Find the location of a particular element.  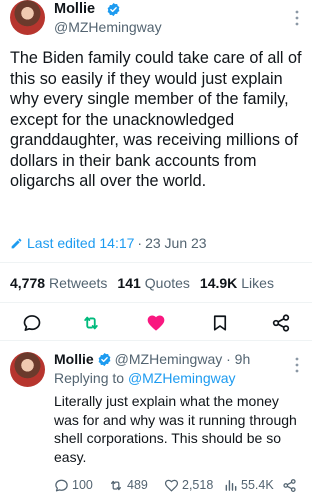

reply-header: Mollie @MZHemingway · 9h is located at coordinates (152, 359).